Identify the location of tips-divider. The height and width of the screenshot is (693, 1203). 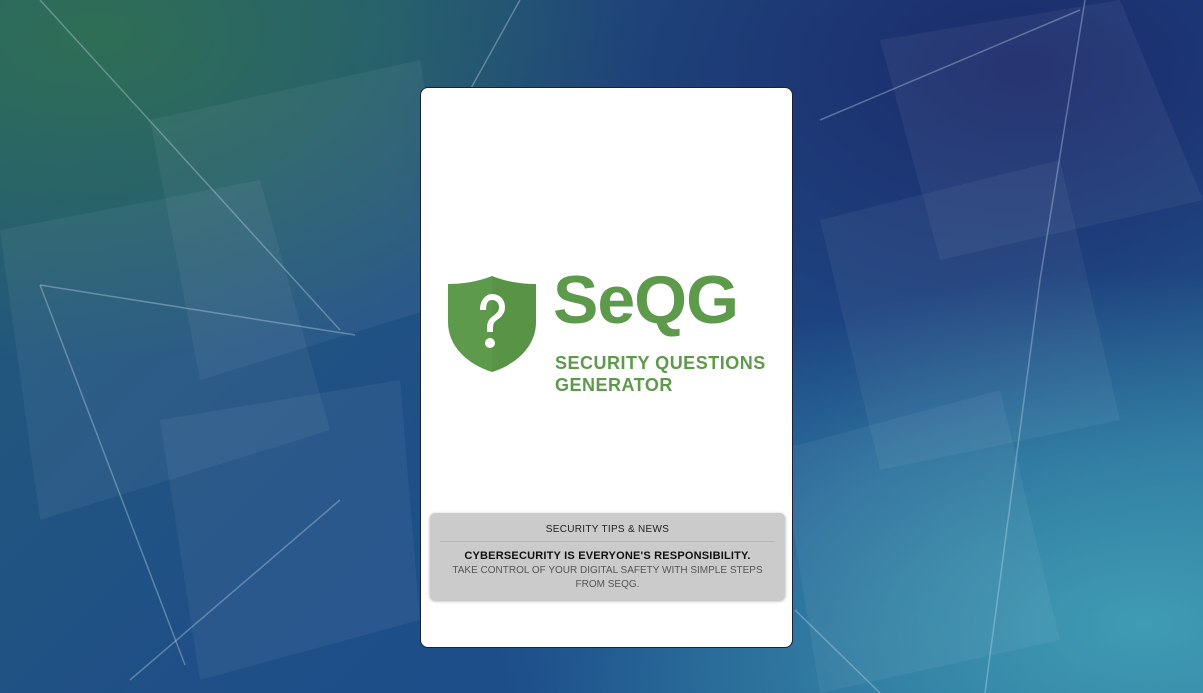
(607, 541).